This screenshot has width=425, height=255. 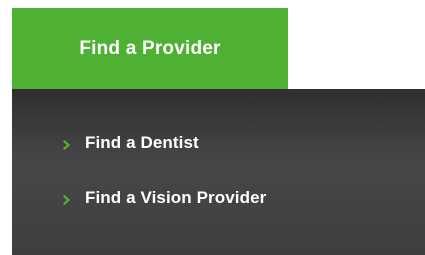 I want to click on tab-label: Find a Provider, so click(x=150, y=48).